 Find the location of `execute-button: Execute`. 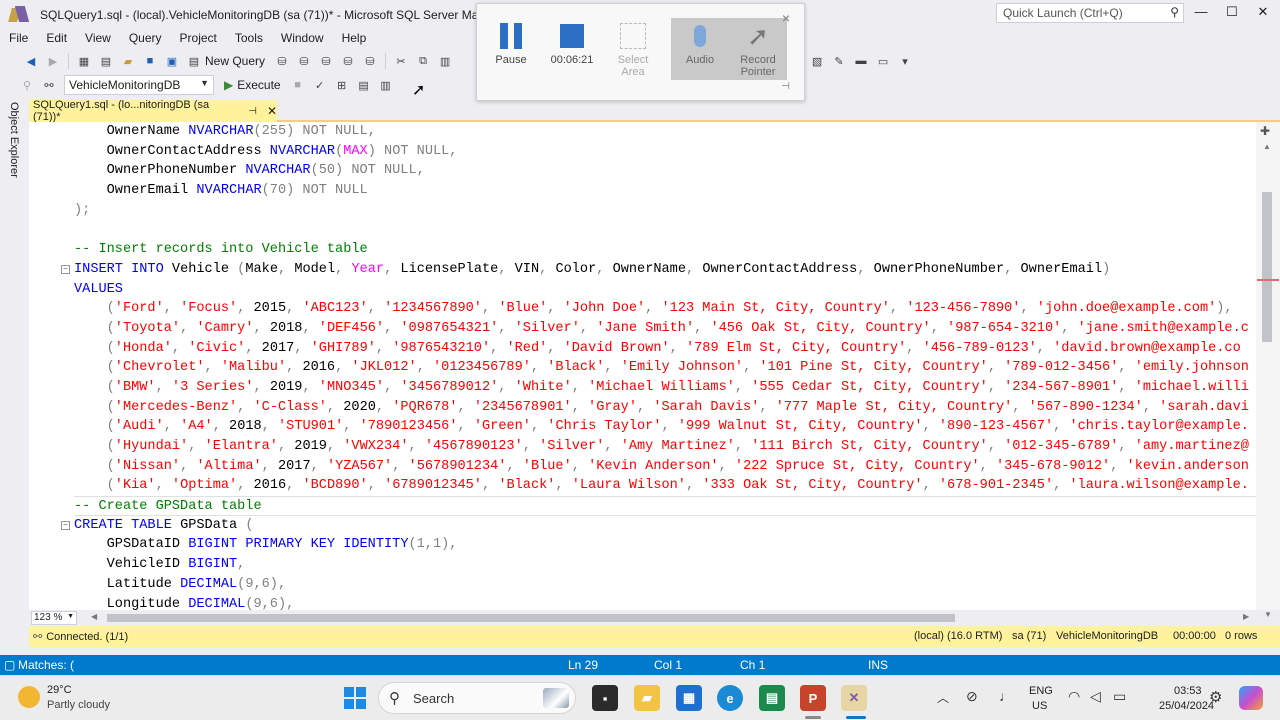

execute-button: Execute is located at coordinates (258, 85).